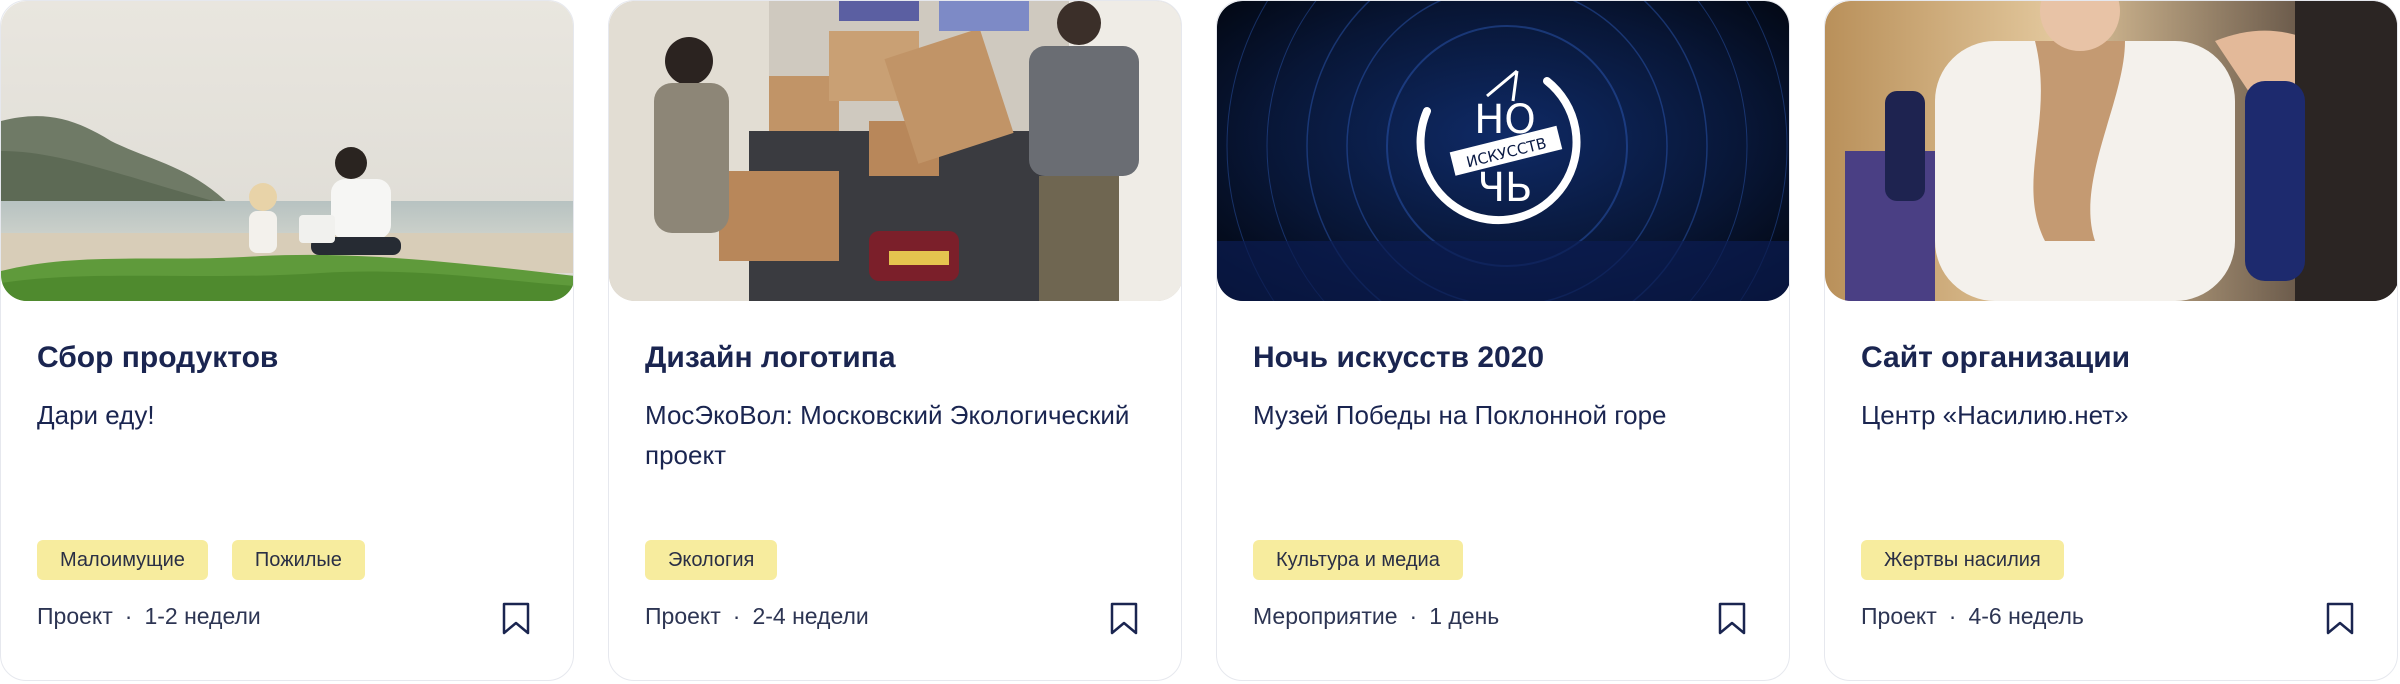 Image resolution: width=2400 pixels, height=684 pixels. Describe the element at coordinates (122, 560) in the screenshot. I see `tag-badge: Малоимущие` at that location.